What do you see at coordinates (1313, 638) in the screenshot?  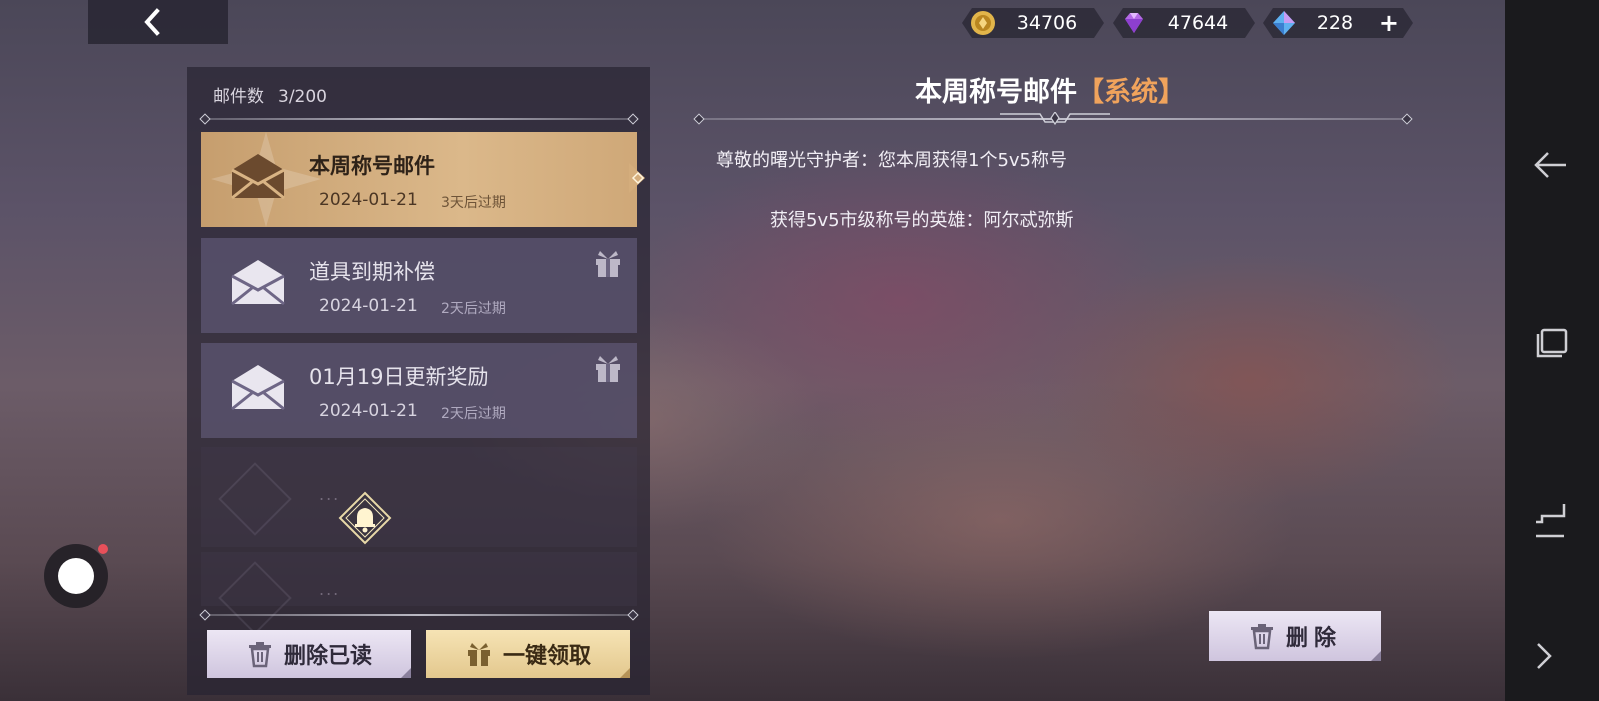 I see `delete-mail-label: 删除` at bounding box center [1313, 638].